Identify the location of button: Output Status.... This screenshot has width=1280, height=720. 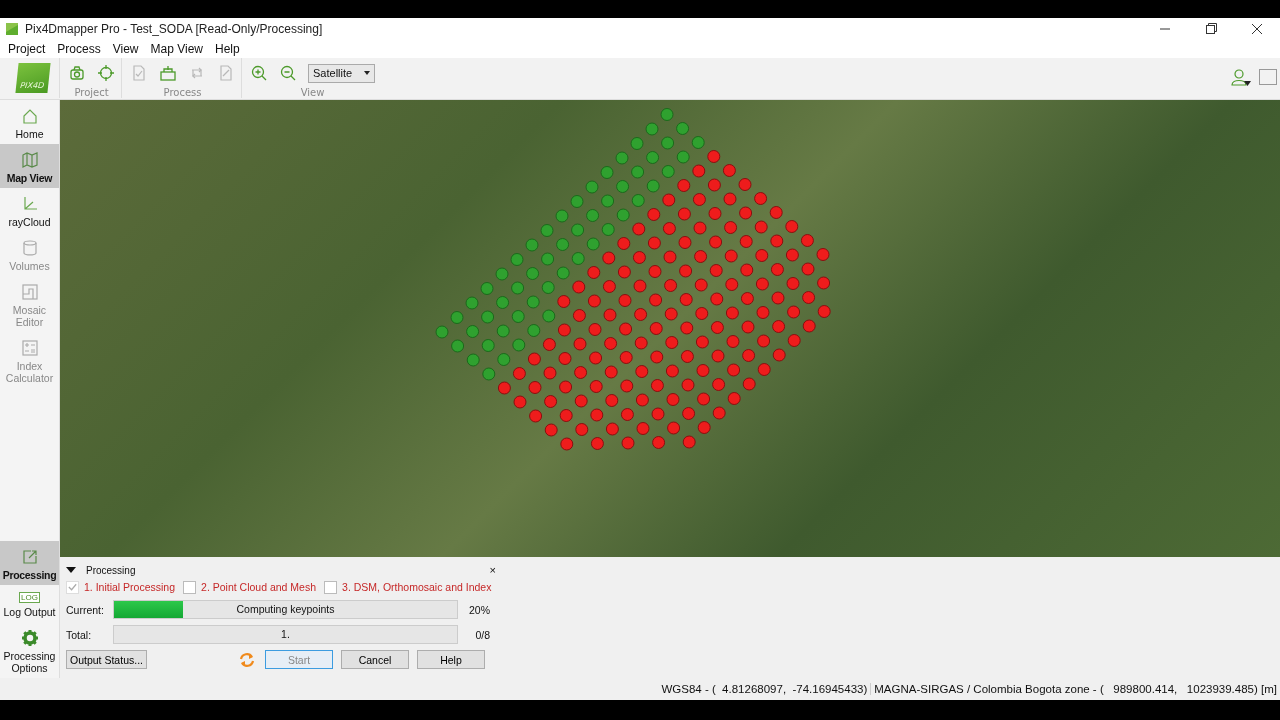
(106, 659).